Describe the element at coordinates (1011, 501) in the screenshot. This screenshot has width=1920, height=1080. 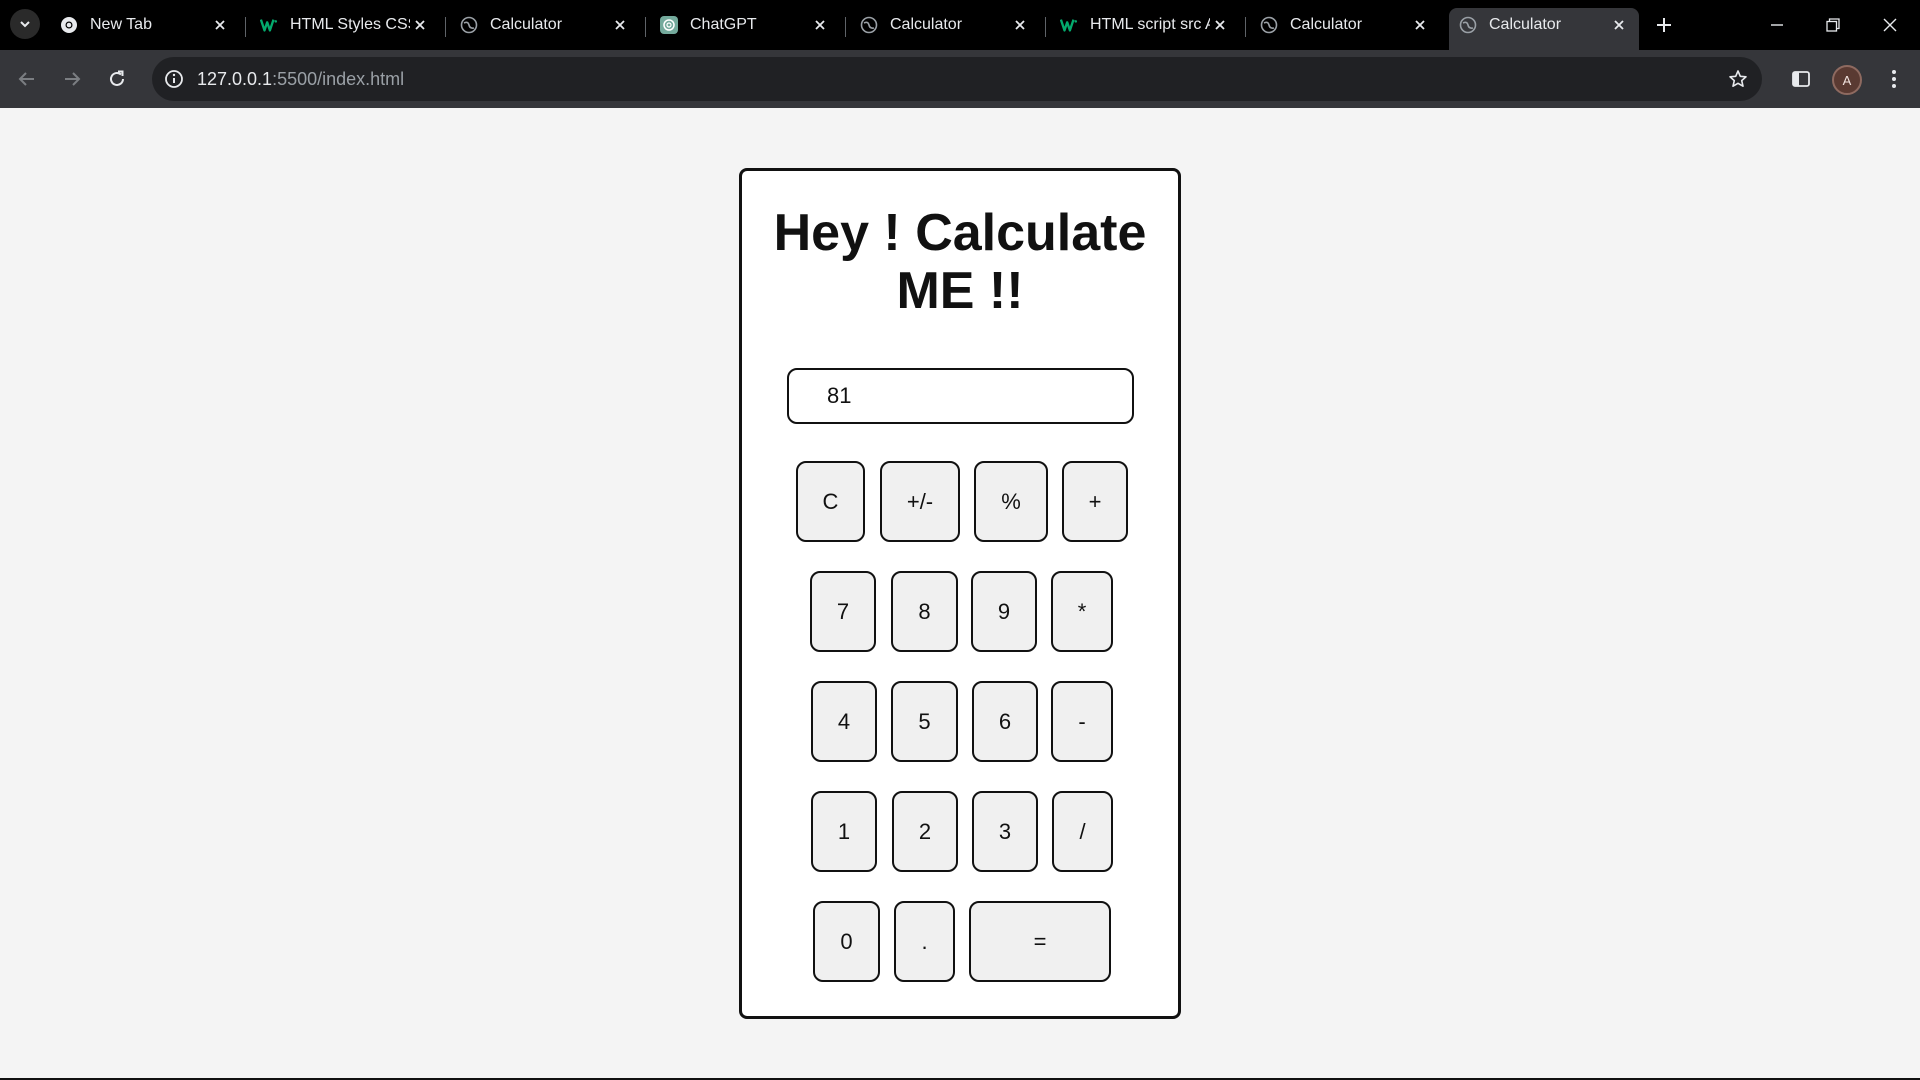
I see `percent-button: %` at that location.